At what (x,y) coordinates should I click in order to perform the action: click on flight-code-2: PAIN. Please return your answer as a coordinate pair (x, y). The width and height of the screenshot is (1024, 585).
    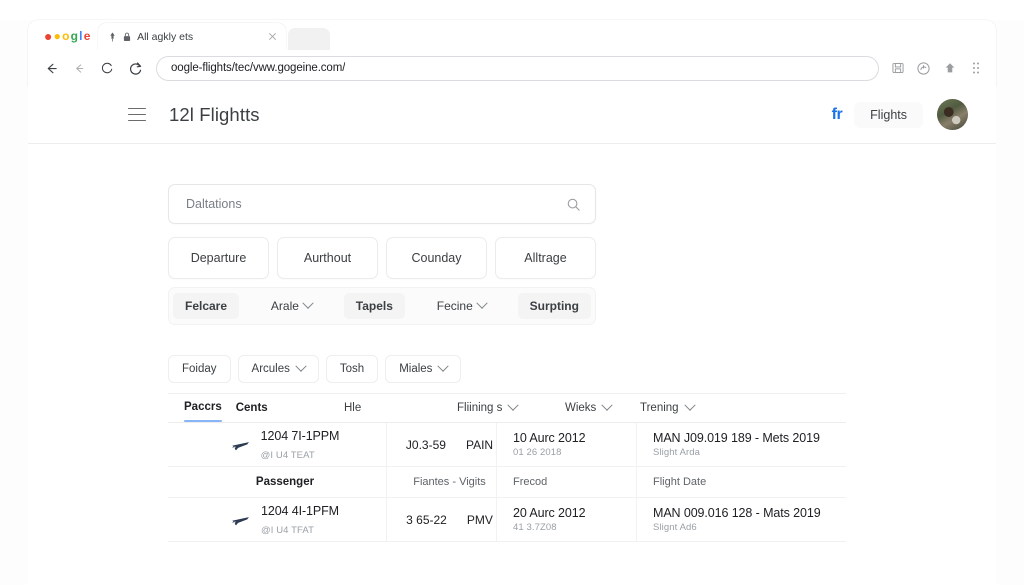
    Looking at the image, I should click on (479, 444).